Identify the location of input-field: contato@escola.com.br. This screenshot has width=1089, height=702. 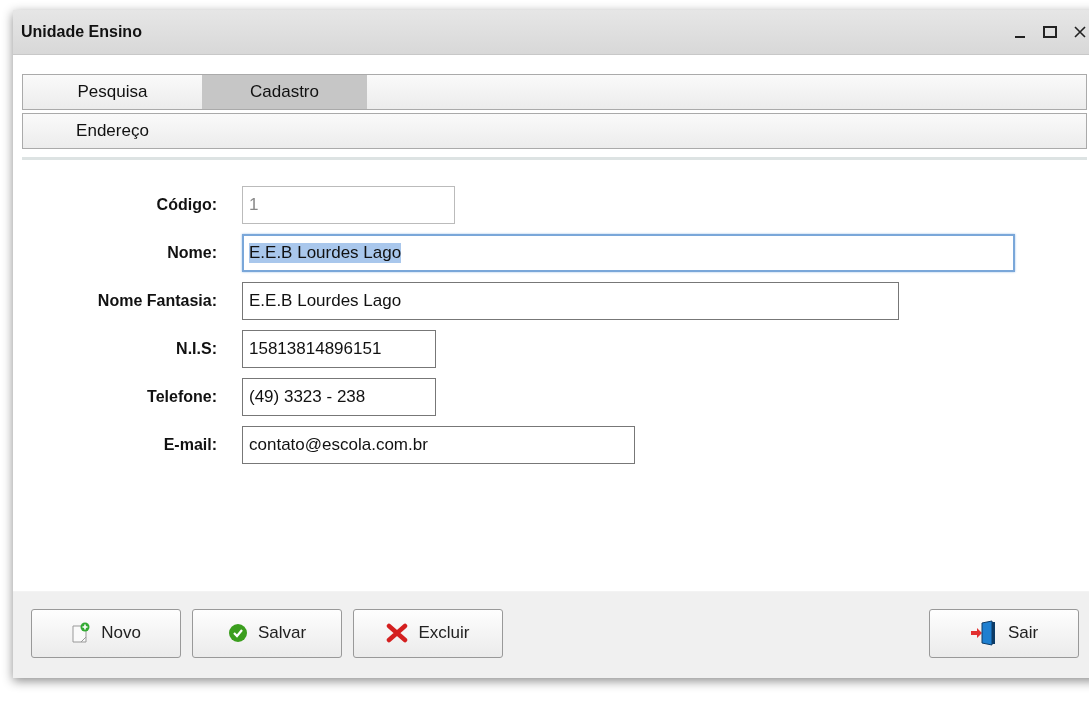
(438, 445).